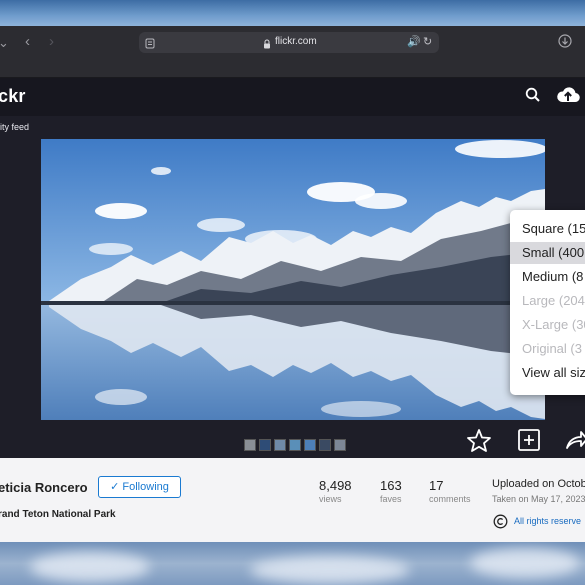  What do you see at coordinates (292, 563) in the screenshot?
I see `desktop-wallpaper-bottom` at bounding box center [292, 563].